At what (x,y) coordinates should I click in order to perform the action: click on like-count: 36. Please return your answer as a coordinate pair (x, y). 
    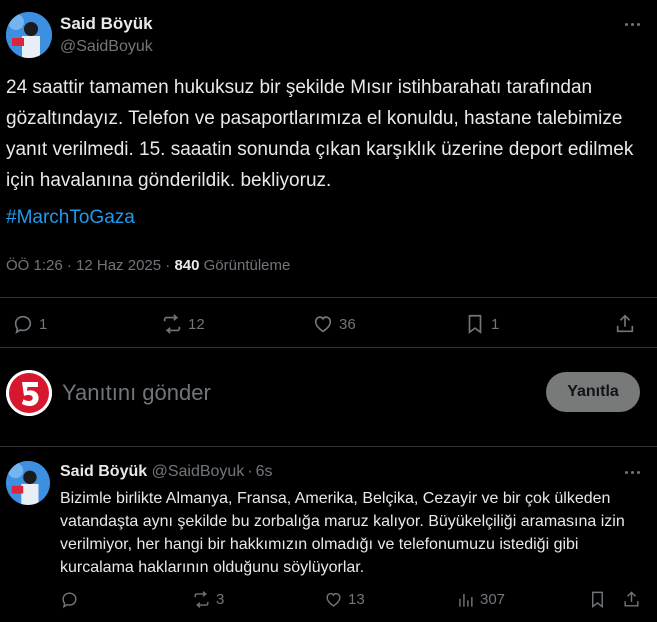
    Looking at the image, I should click on (347, 324).